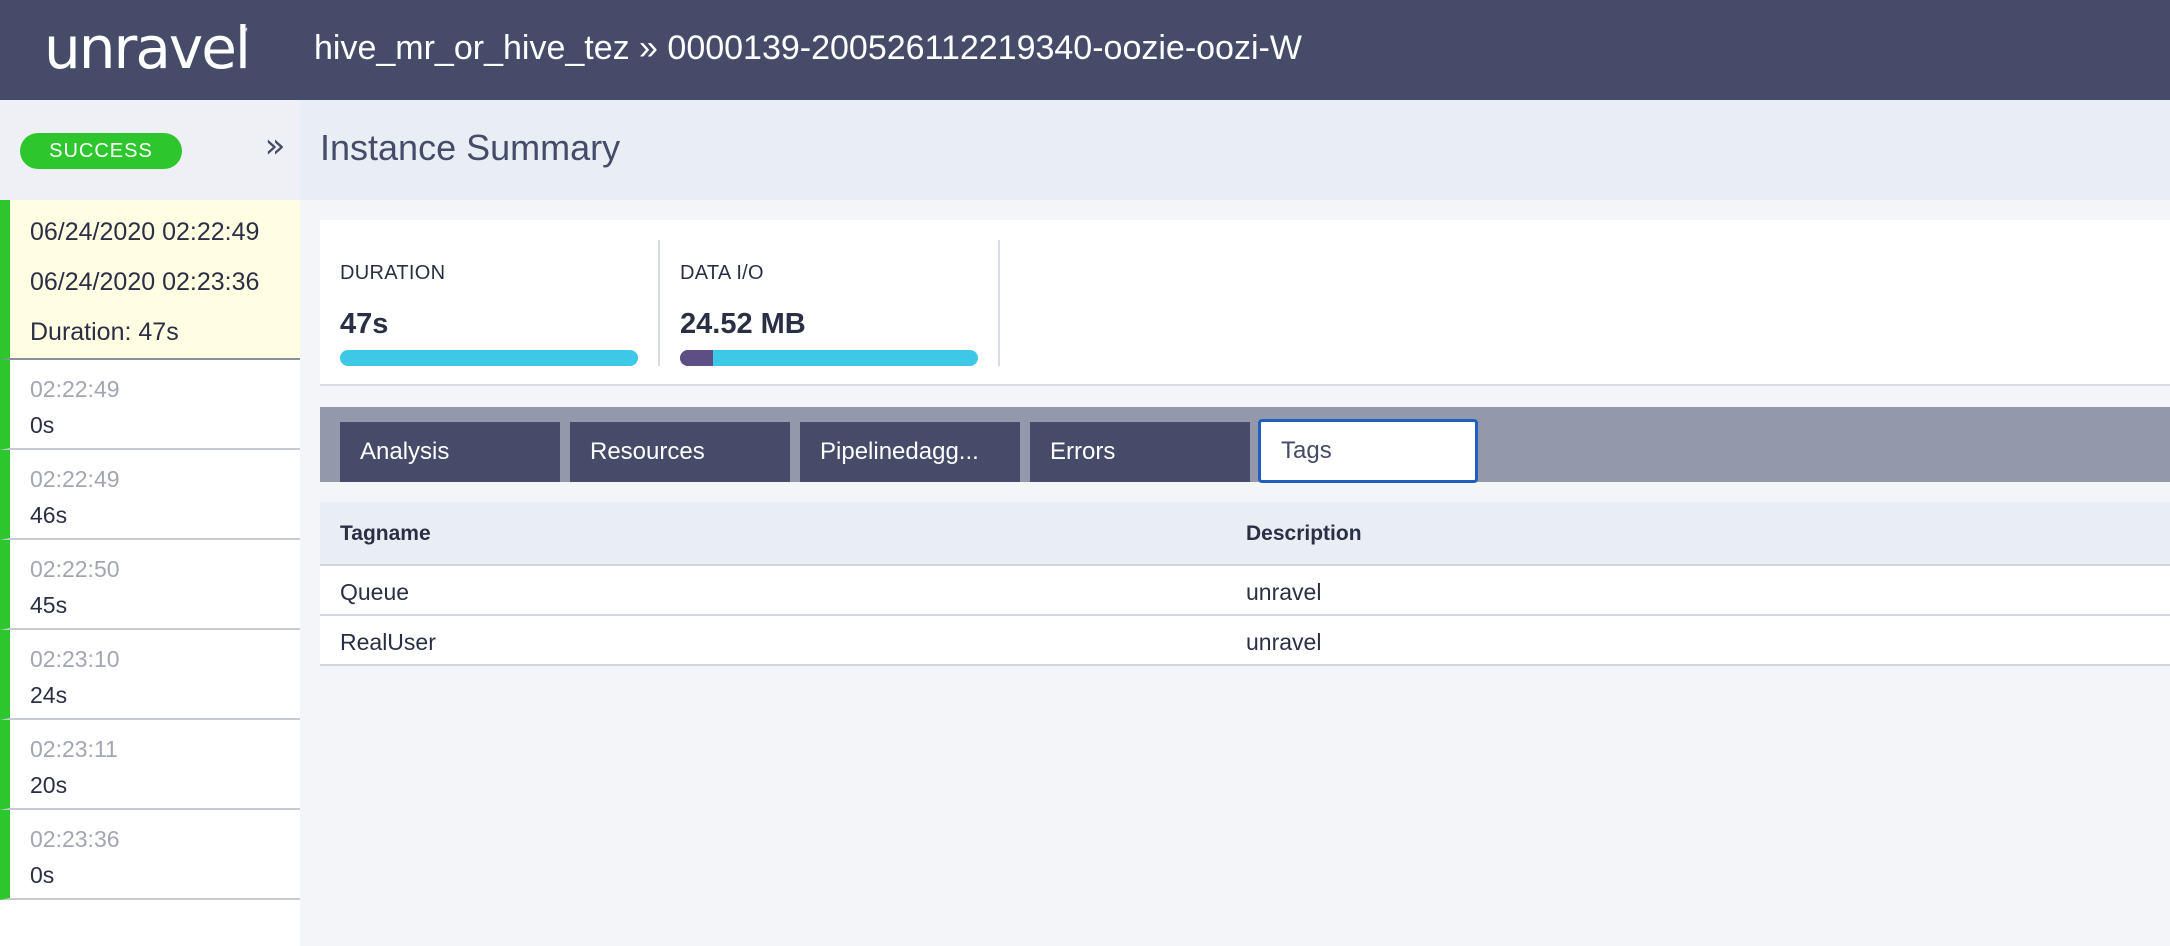 The image size is (2170, 946). I want to click on kpi-label: DATA I/O, so click(722, 273).